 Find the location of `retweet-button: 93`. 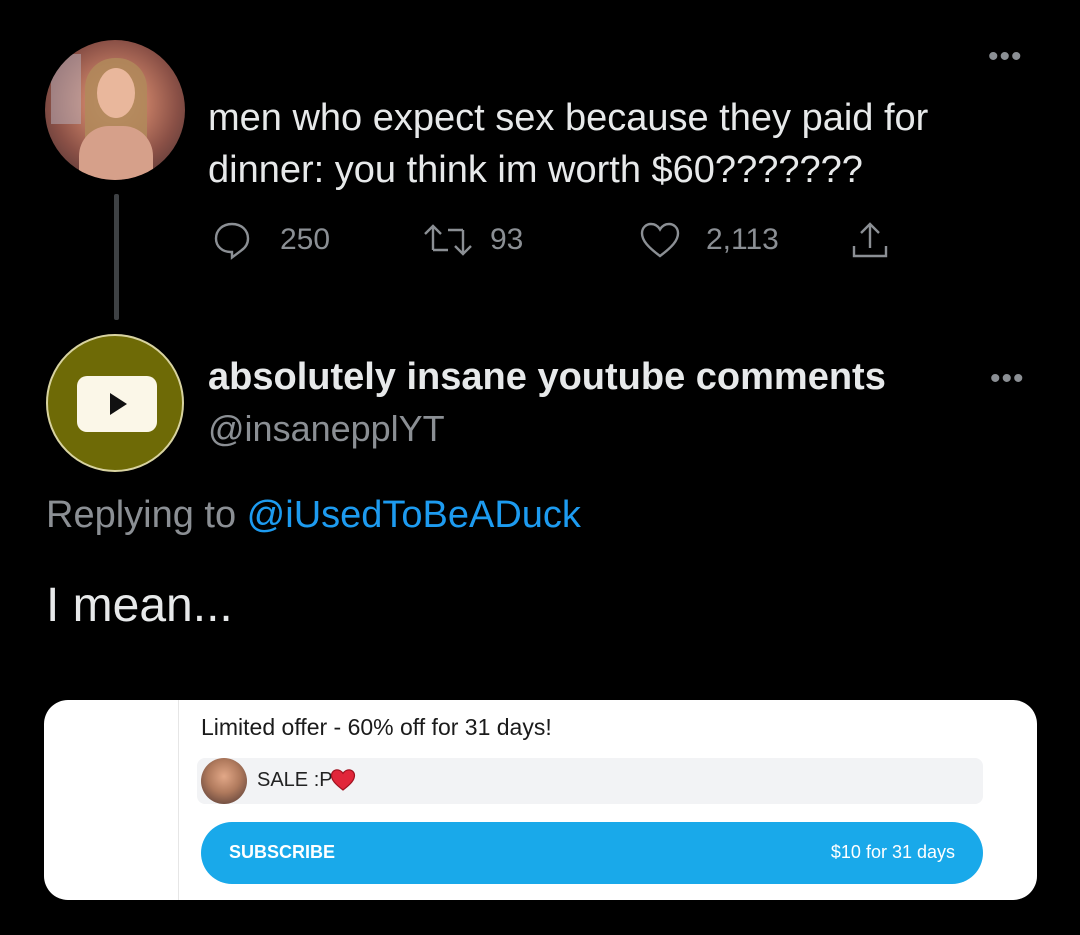

retweet-button: 93 is located at coordinates (471, 240).